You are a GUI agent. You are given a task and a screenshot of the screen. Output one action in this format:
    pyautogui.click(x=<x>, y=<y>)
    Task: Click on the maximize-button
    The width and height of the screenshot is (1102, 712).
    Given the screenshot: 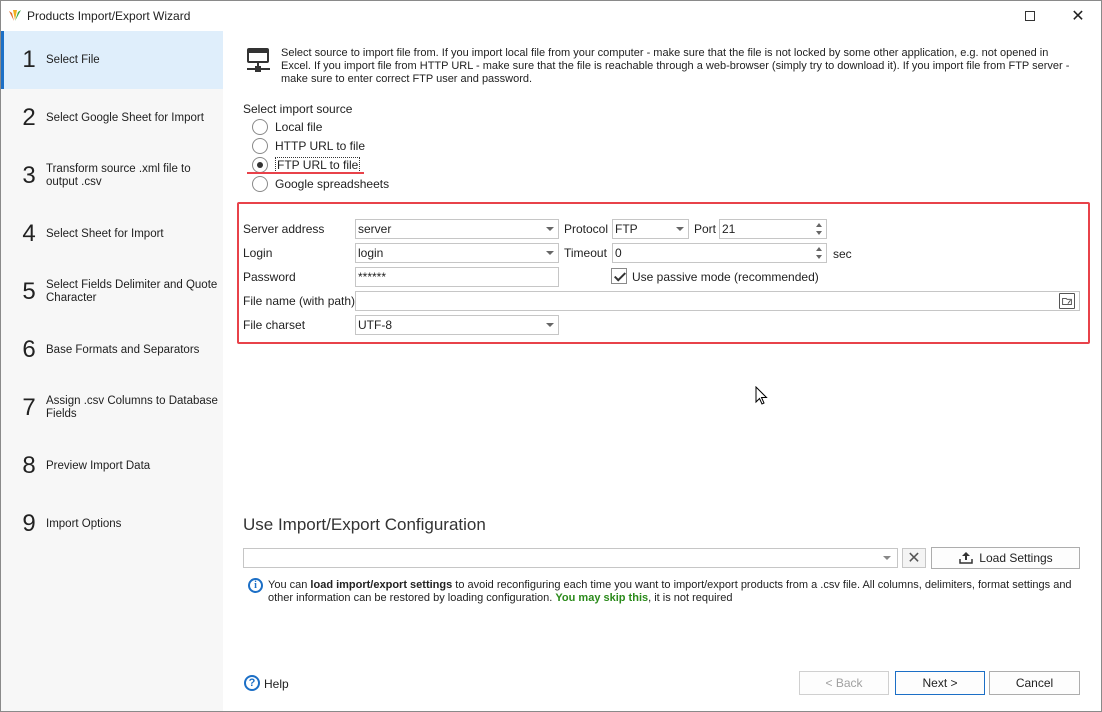 What is the action you would take?
    pyautogui.click(x=1030, y=16)
    